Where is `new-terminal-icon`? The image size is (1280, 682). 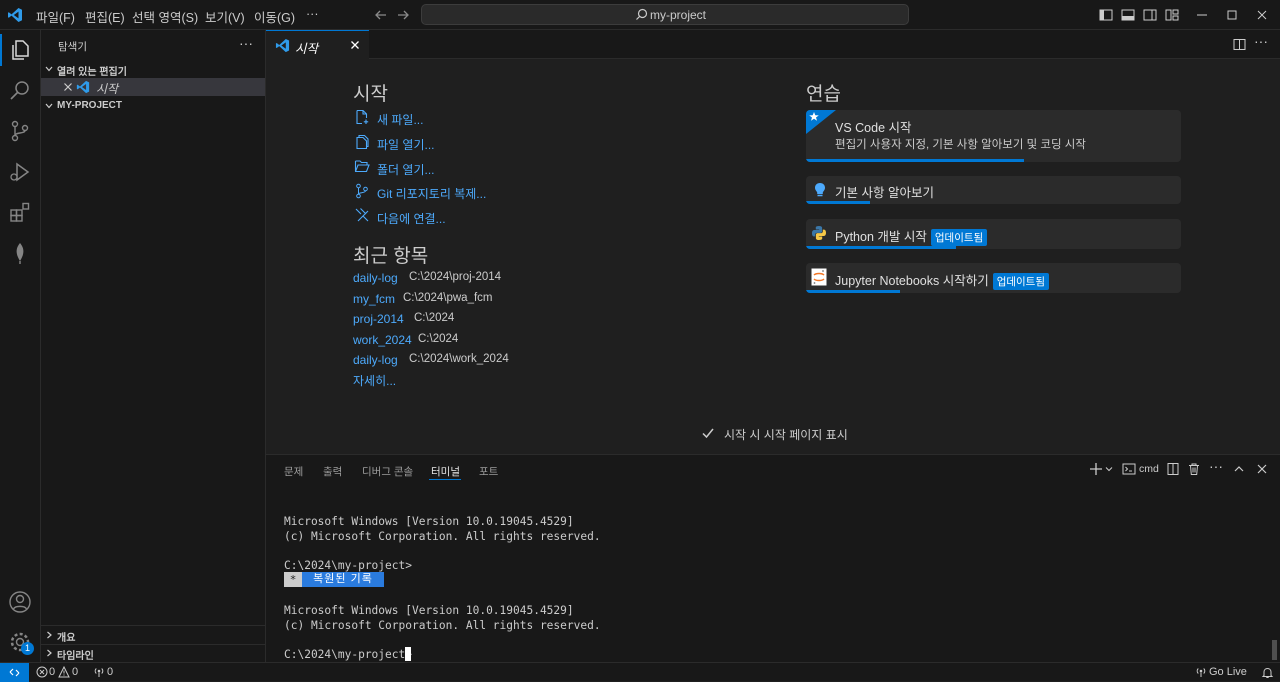 new-terminal-icon is located at coordinates (1096, 469).